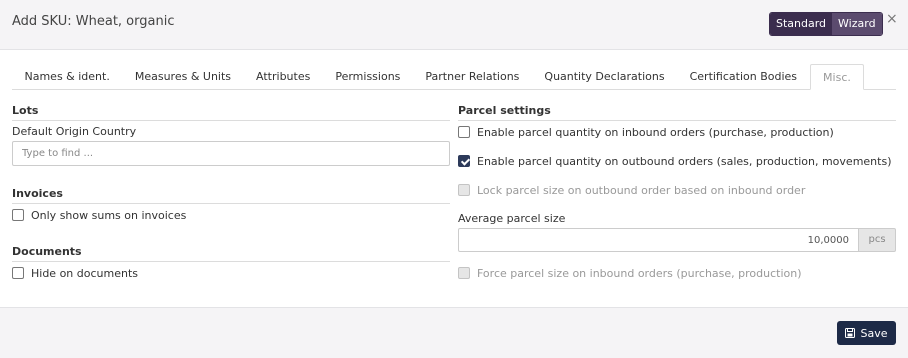  Describe the element at coordinates (512, 218) in the screenshot. I see `average-parcel-size-label: Average parcel size` at that location.